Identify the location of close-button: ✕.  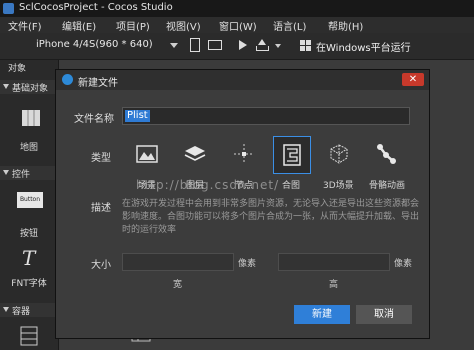
(413, 79).